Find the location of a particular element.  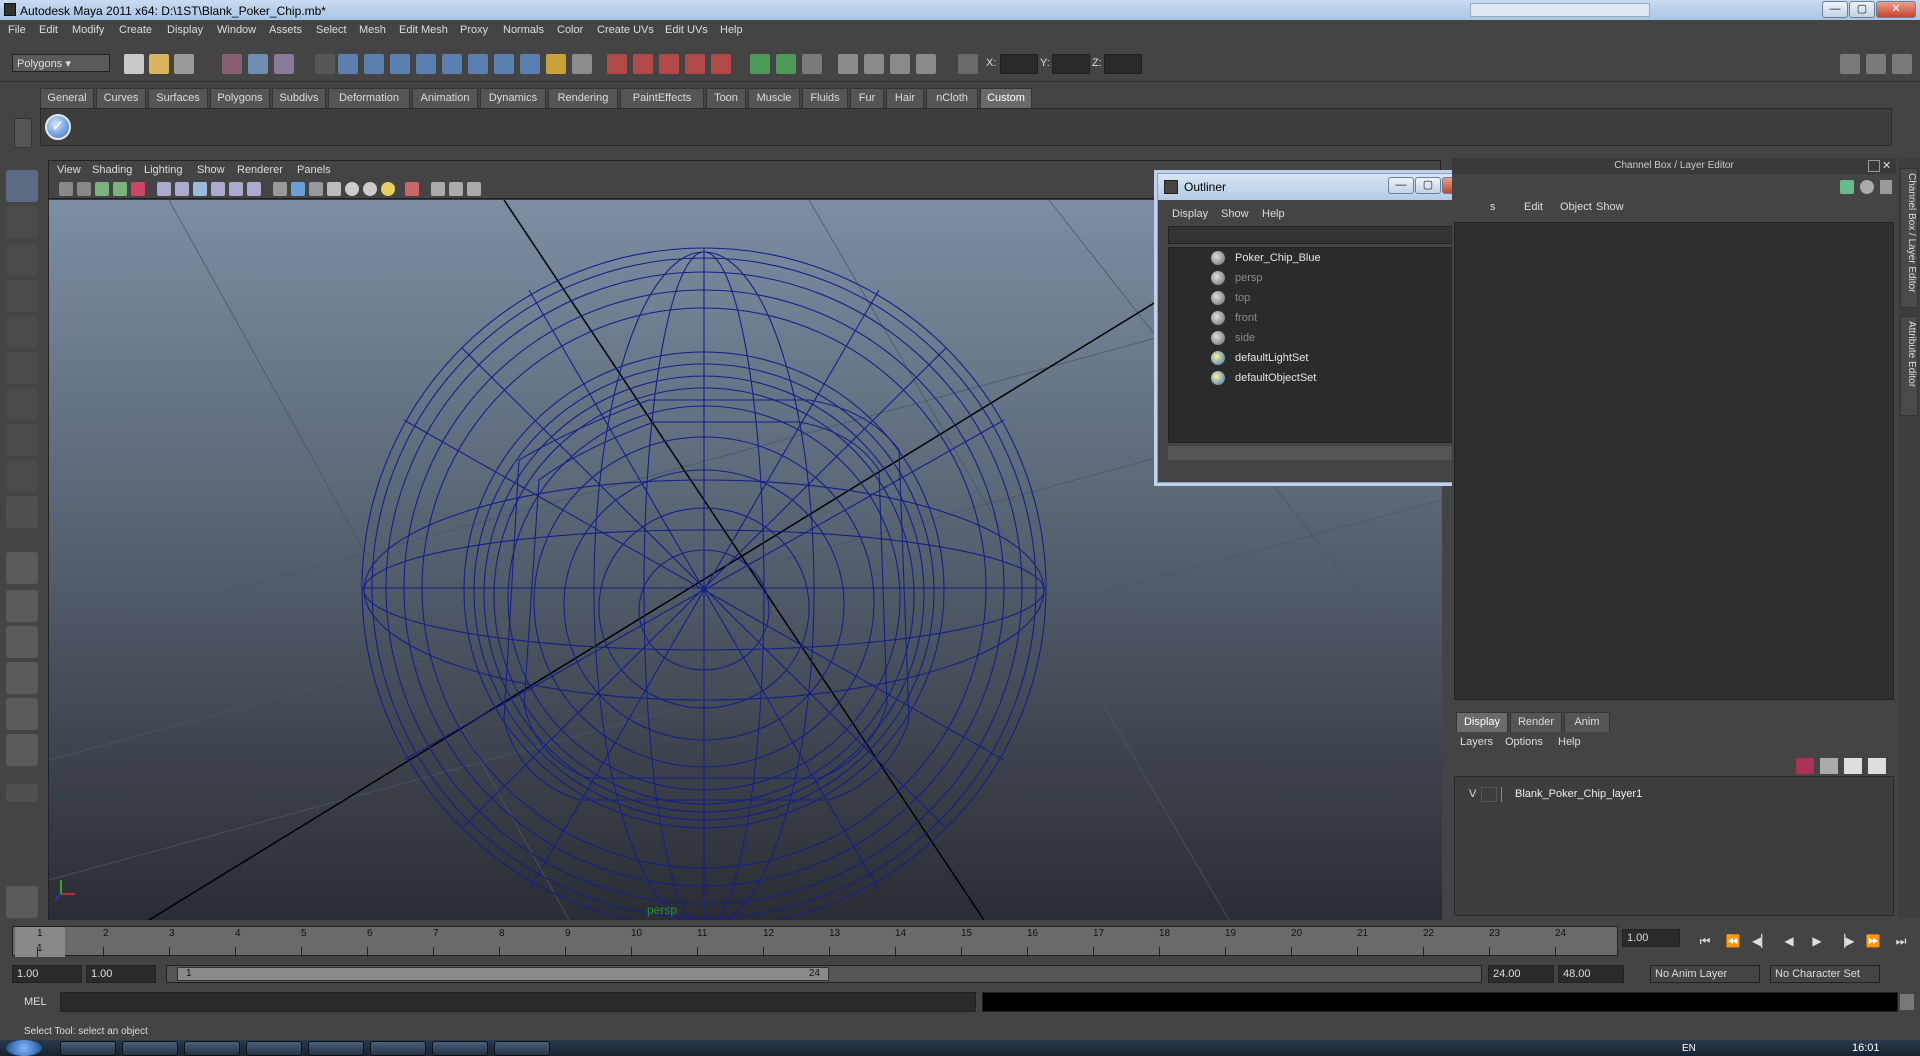

minimize-button: — is located at coordinates (1835, 9).